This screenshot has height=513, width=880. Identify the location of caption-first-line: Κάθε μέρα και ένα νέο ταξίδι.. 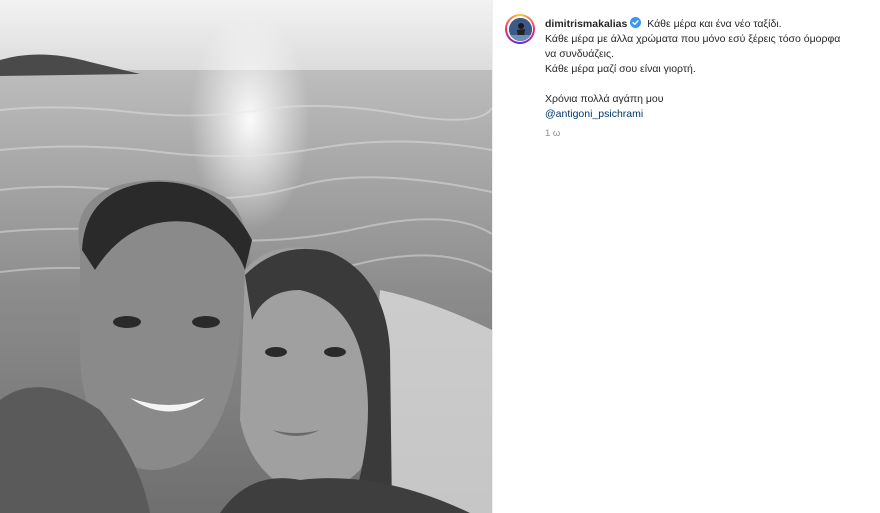
(714, 24).